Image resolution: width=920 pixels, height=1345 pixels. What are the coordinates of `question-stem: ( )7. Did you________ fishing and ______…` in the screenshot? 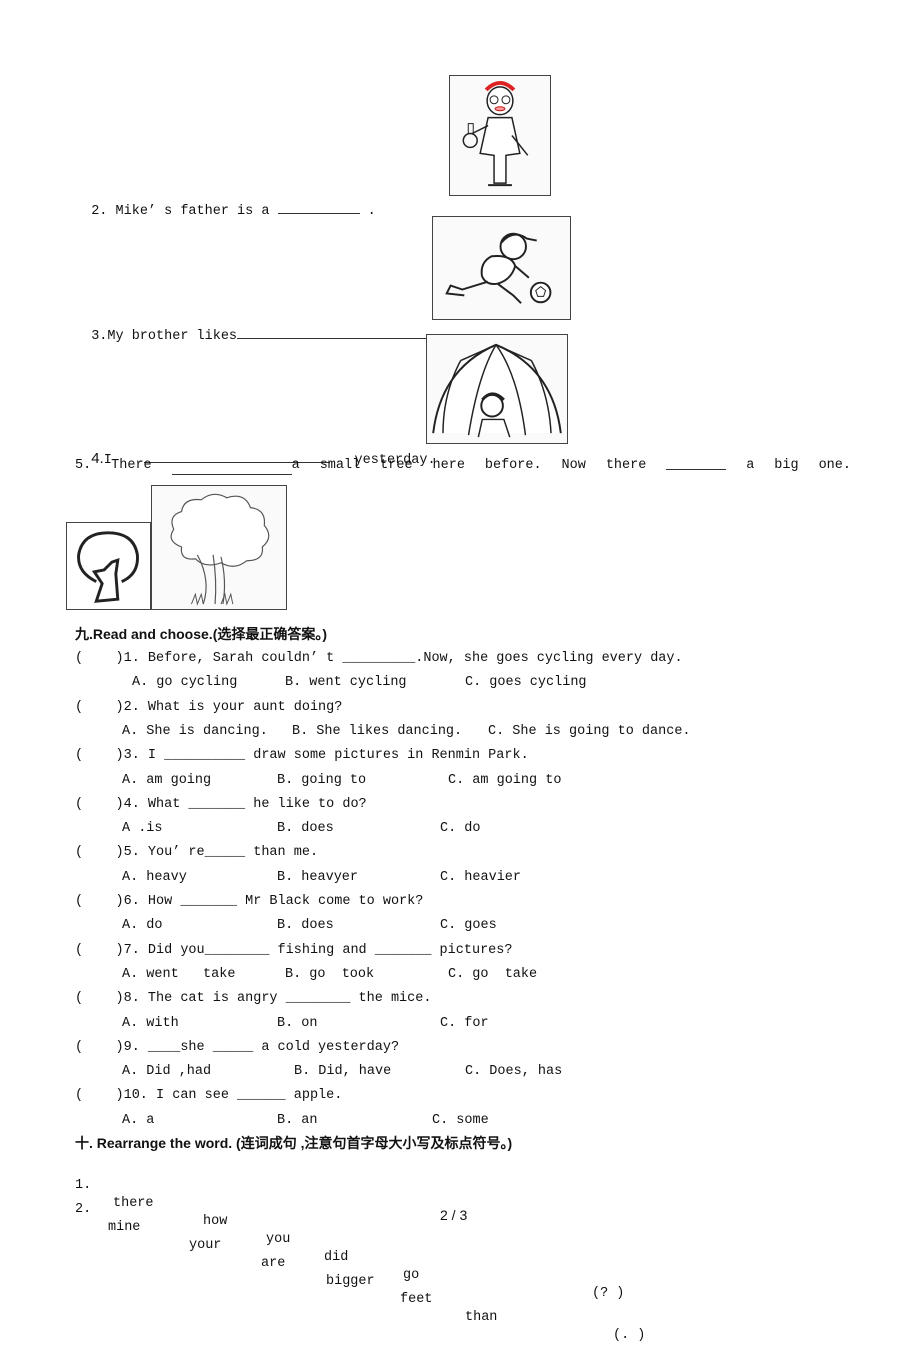 It's located at (294, 950).